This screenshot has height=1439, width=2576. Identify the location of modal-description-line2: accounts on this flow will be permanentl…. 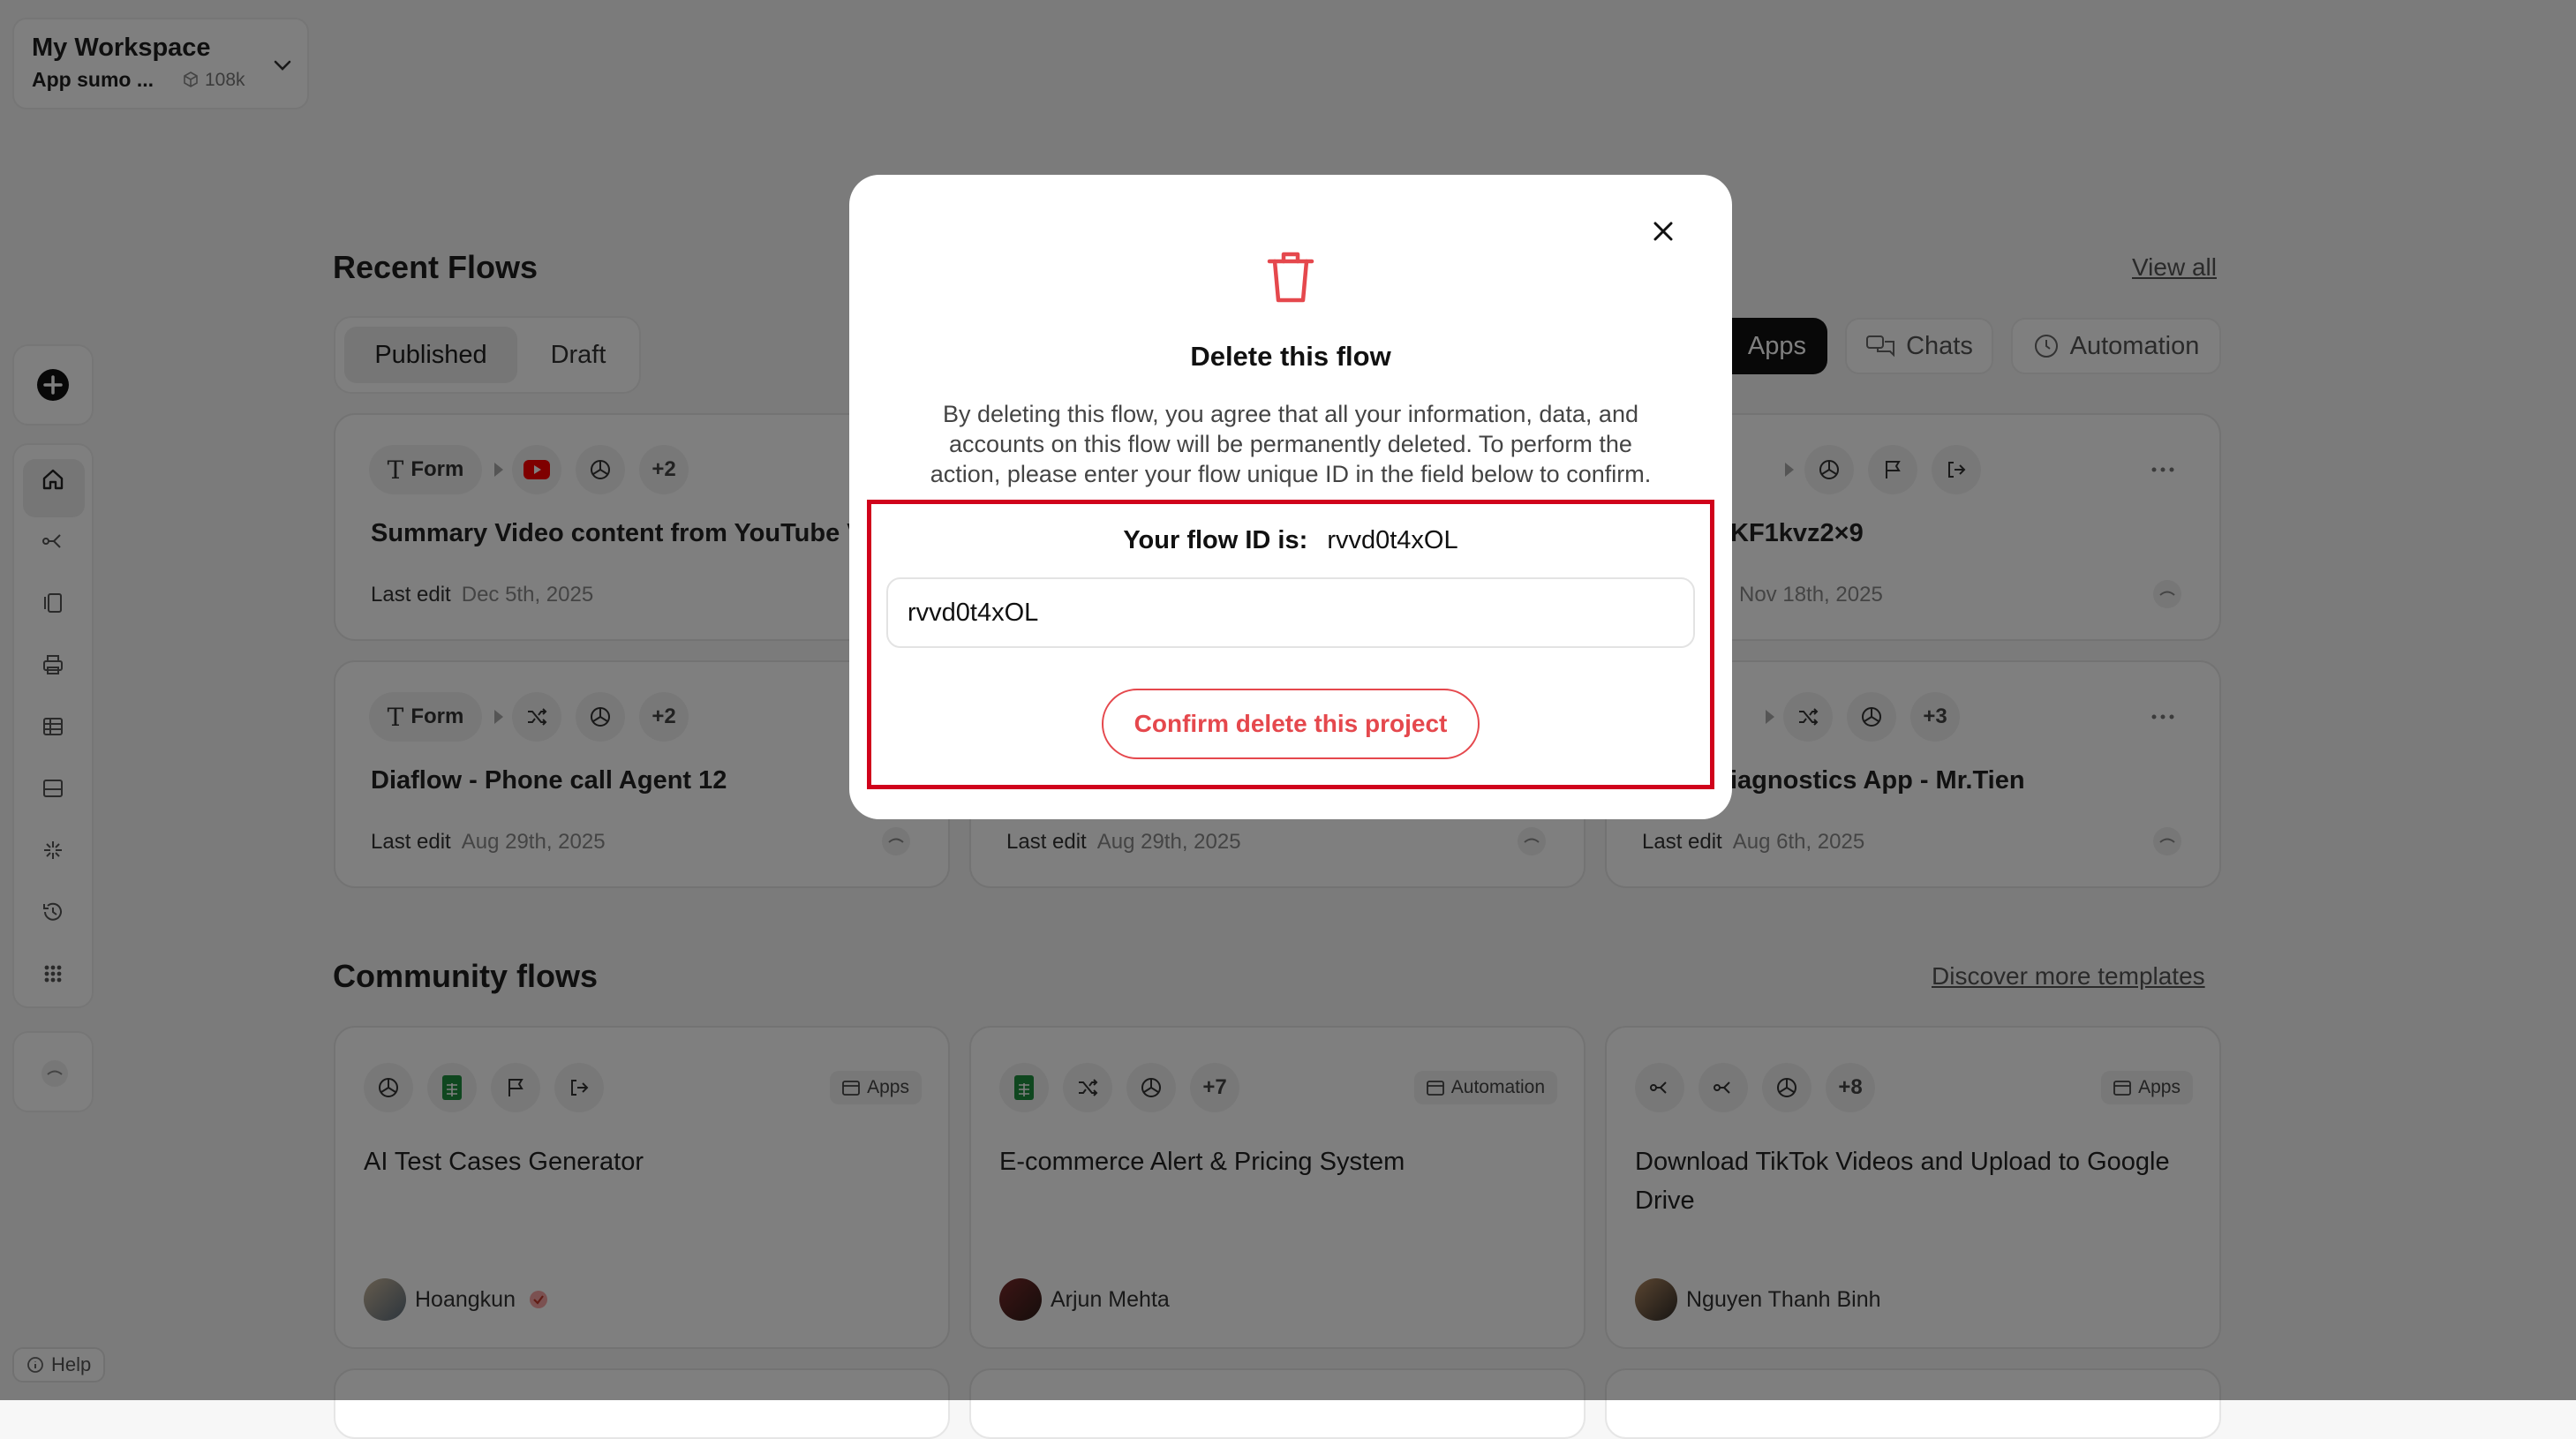
(1290, 444).